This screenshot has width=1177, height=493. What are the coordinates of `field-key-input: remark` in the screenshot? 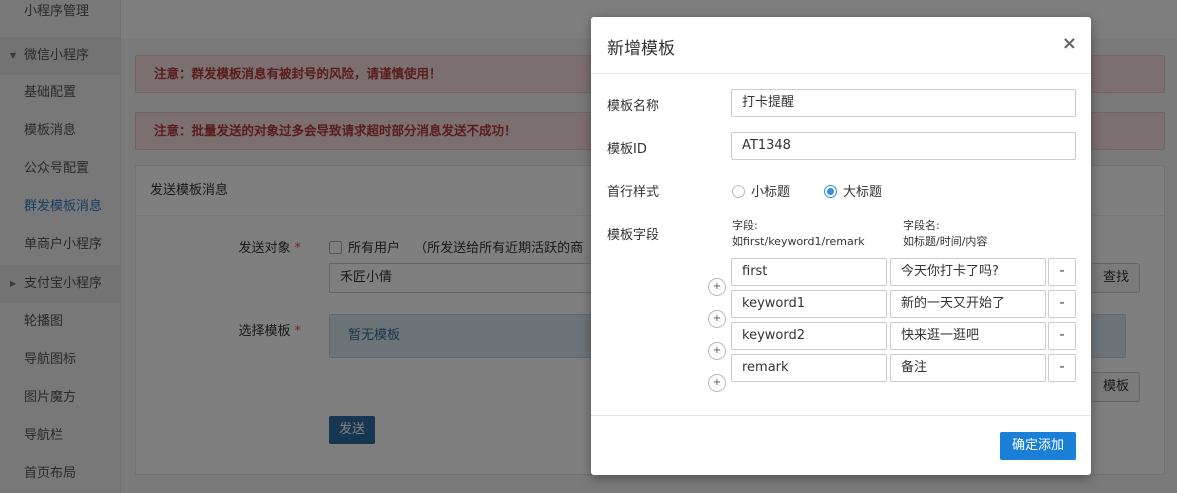 It's located at (809, 368).